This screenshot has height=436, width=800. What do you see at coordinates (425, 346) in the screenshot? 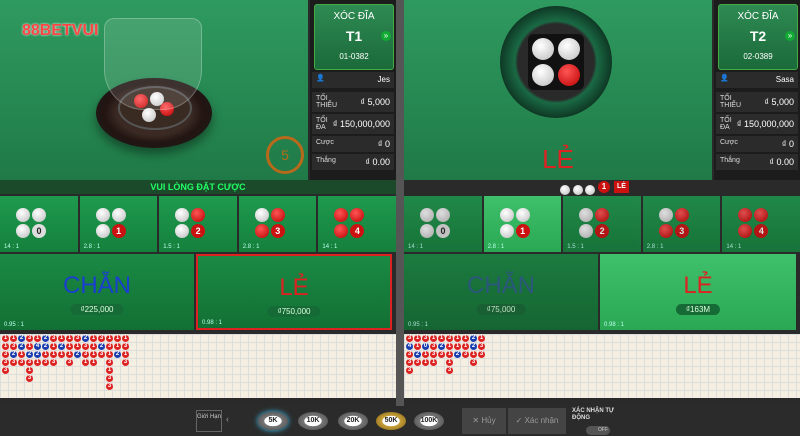
I see `road-bead: 0` at bounding box center [425, 346].